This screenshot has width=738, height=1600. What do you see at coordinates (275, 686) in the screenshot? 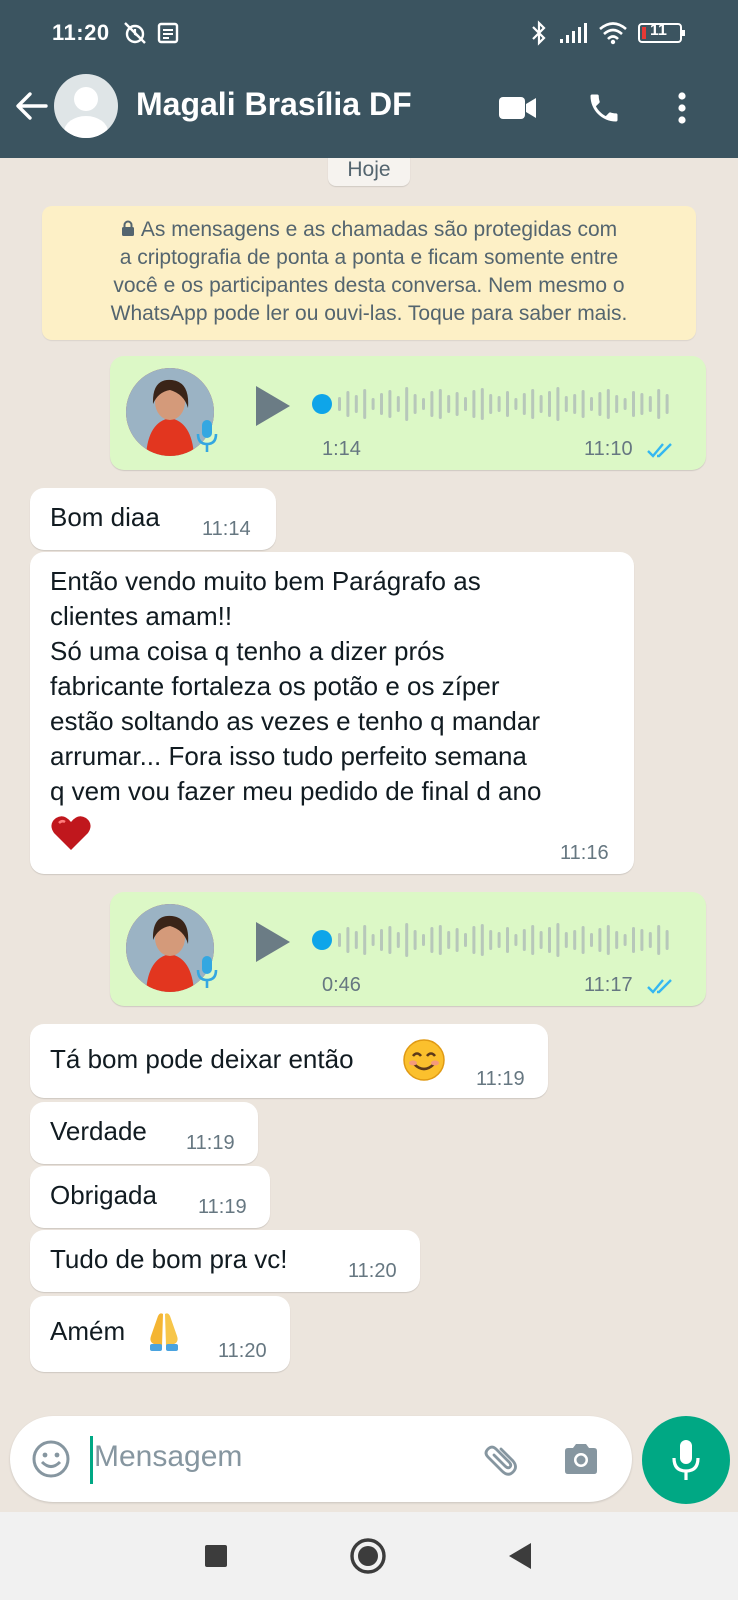
I see `message-text: fabricante fortaleza os potão e os zíper` at bounding box center [275, 686].